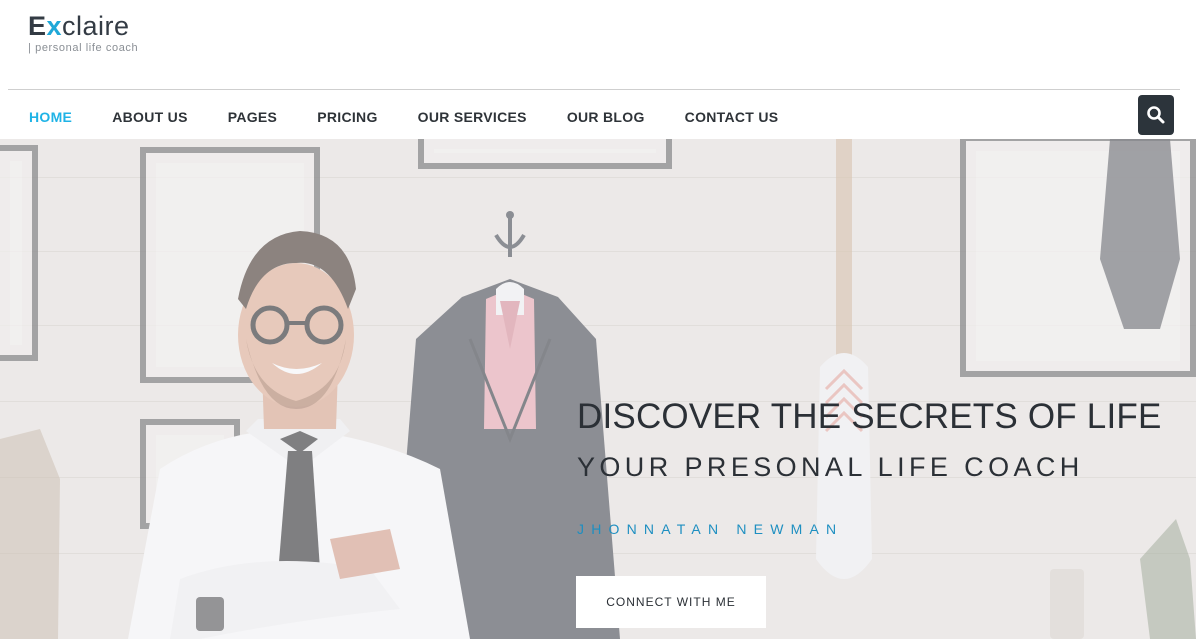 This screenshot has width=1196, height=639. What do you see at coordinates (83, 48) in the screenshot?
I see `logo-tagline: | personal life coach` at bounding box center [83, 48].